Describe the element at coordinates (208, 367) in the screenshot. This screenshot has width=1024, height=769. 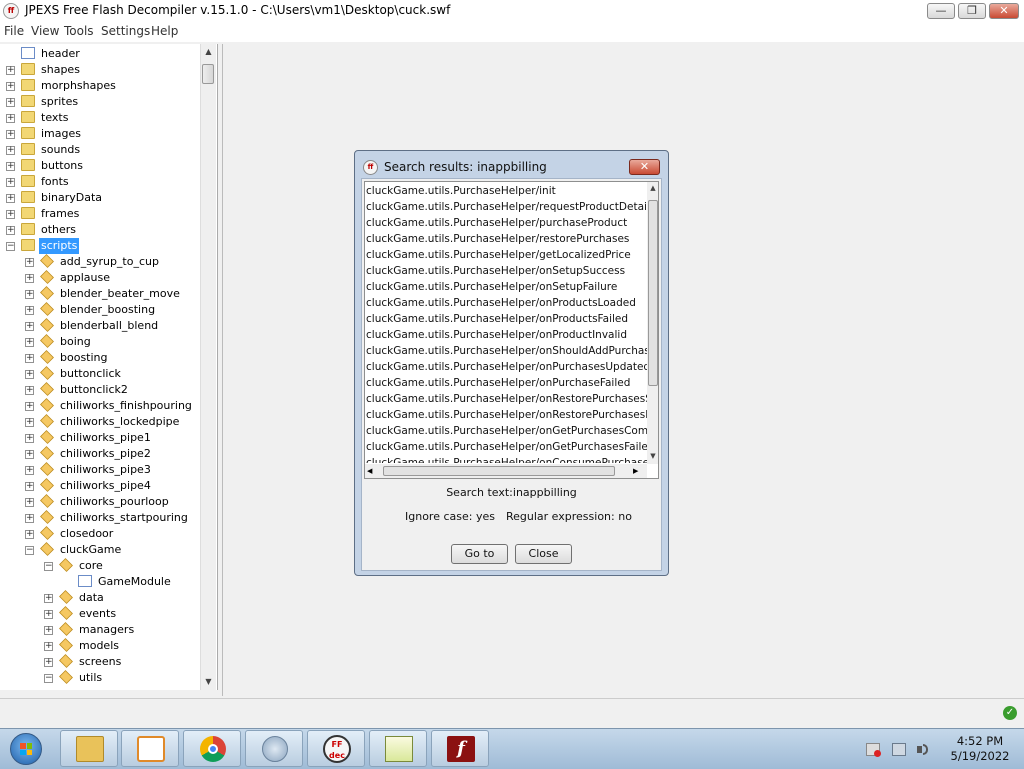
I see `tree-scrollbar: ▲ ▼` at that location.